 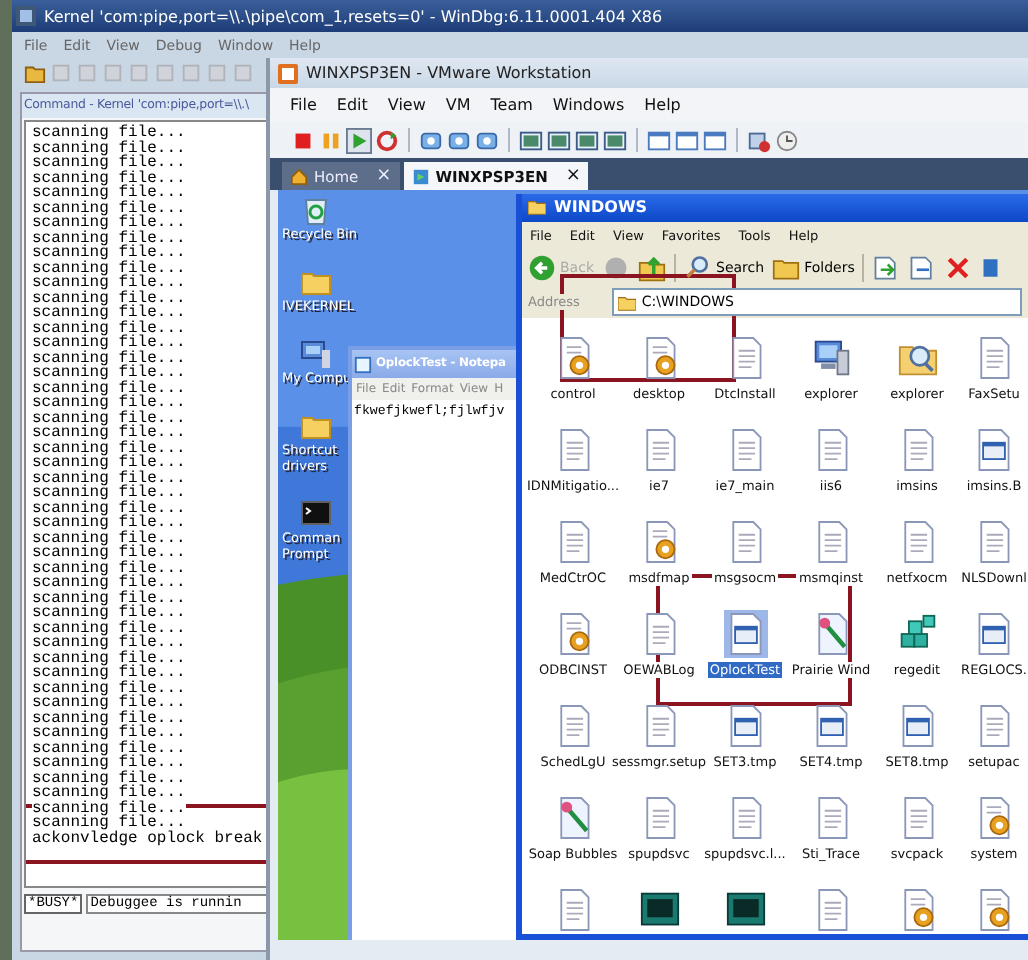 I want to click on window-title: WINXPSP3EN - VMware Workstation, so click(x=449, y=73).